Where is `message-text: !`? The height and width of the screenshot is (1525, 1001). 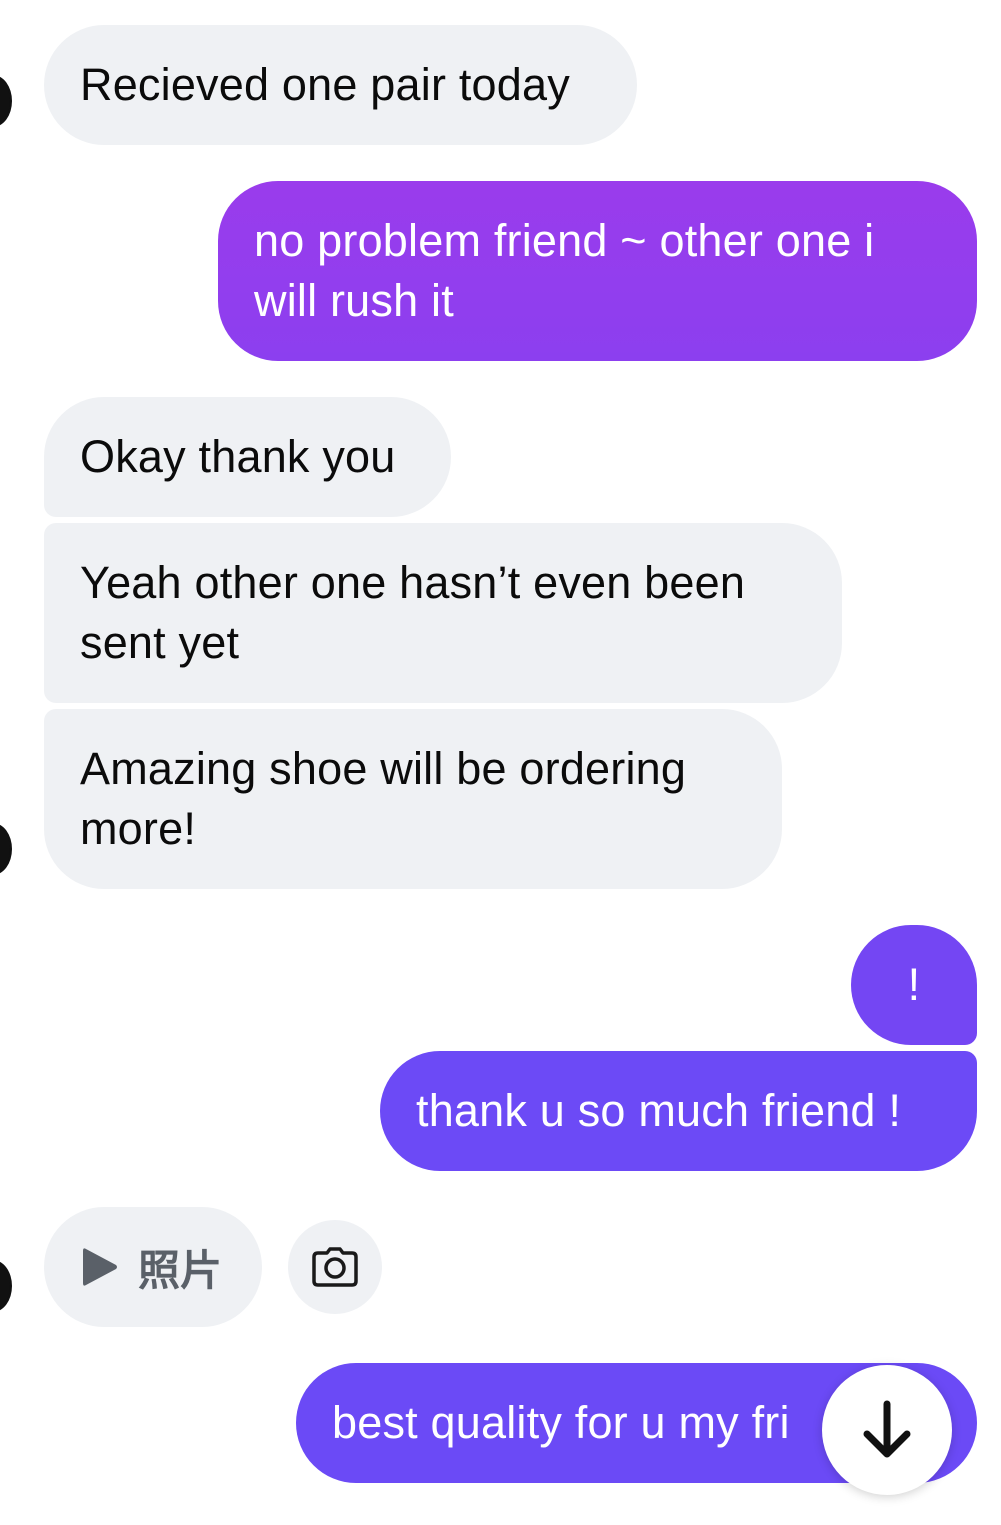
message-text: ! is located at coordinates (914, 984).